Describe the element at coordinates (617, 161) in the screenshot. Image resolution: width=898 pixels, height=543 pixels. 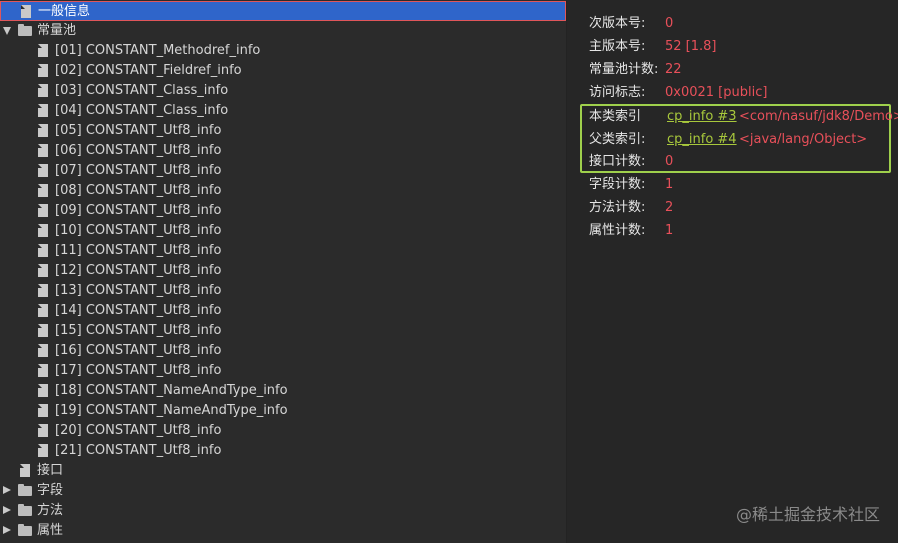
I see `interfaces-count-label: 接口计数:` at that location.